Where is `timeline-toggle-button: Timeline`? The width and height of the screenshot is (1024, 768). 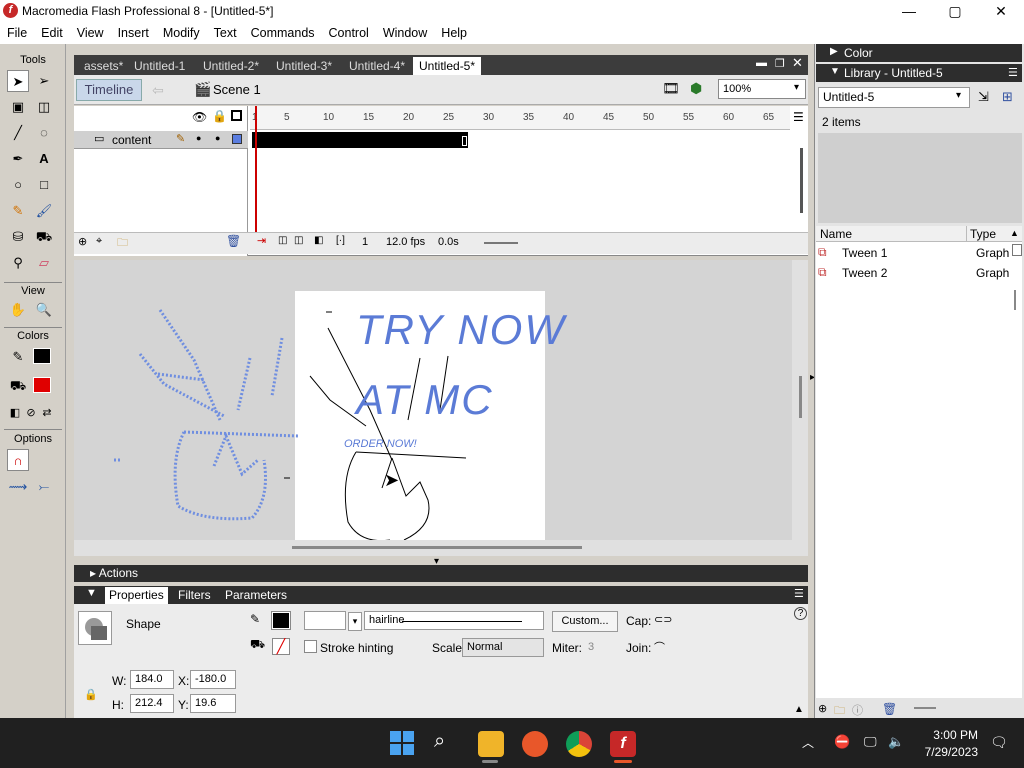
timeline-toggle-button: Timeline is located at coordinates (109, 90).